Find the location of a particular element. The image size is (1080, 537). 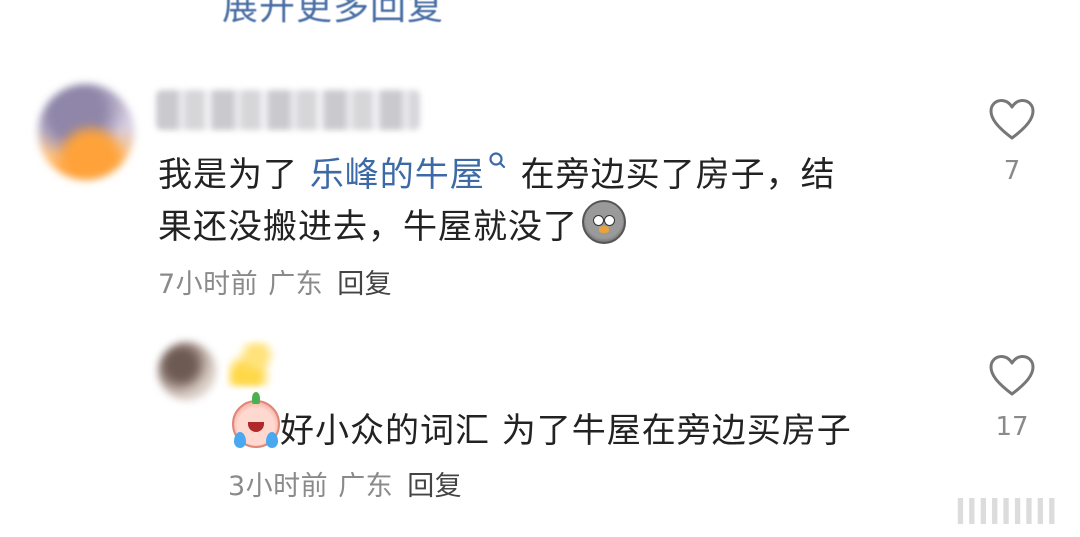

reply-location: 广东 is located at coordinates (366, 486).